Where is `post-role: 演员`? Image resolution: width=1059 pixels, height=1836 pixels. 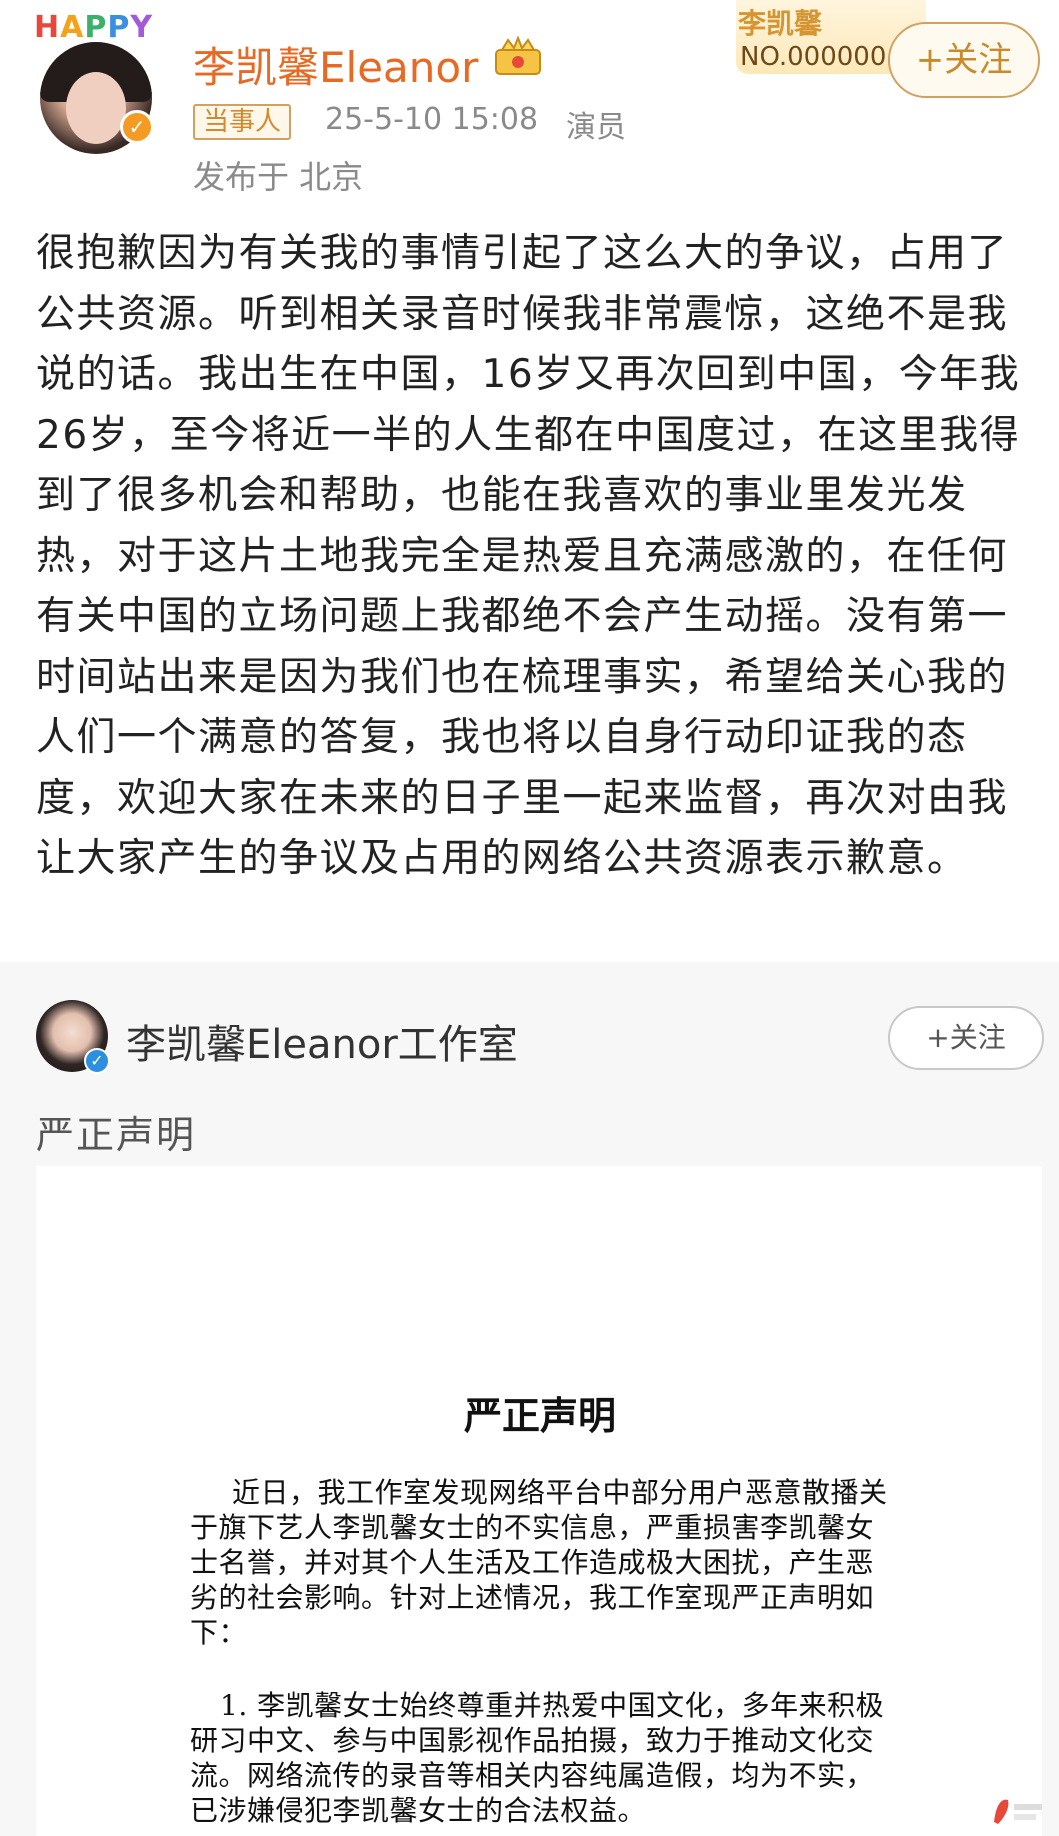
post-role: 演员 is located at coordinates (596, 127).